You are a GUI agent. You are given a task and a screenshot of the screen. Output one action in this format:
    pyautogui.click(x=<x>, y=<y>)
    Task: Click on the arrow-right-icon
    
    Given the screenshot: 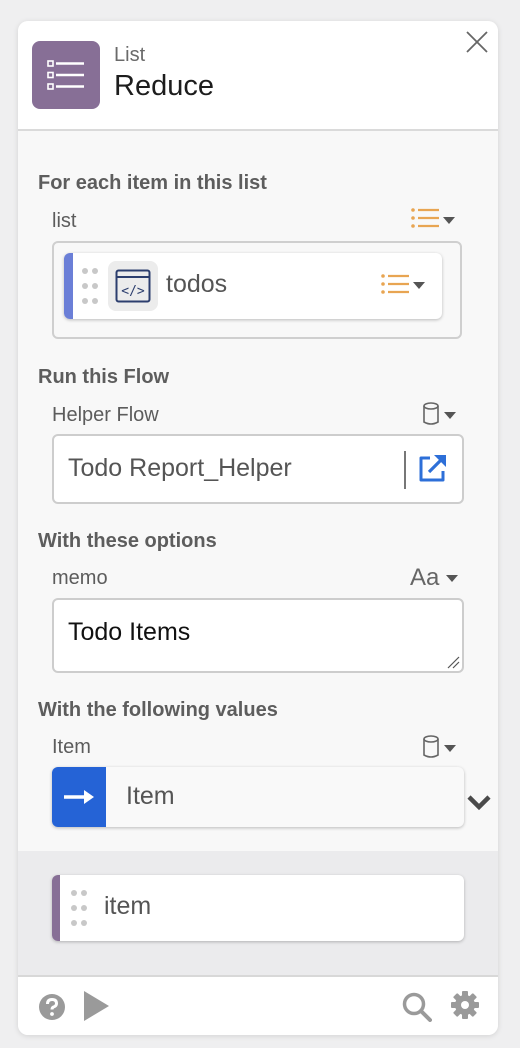 What is the action you would take?
    pyautogui.click(x=79, y=797)
    